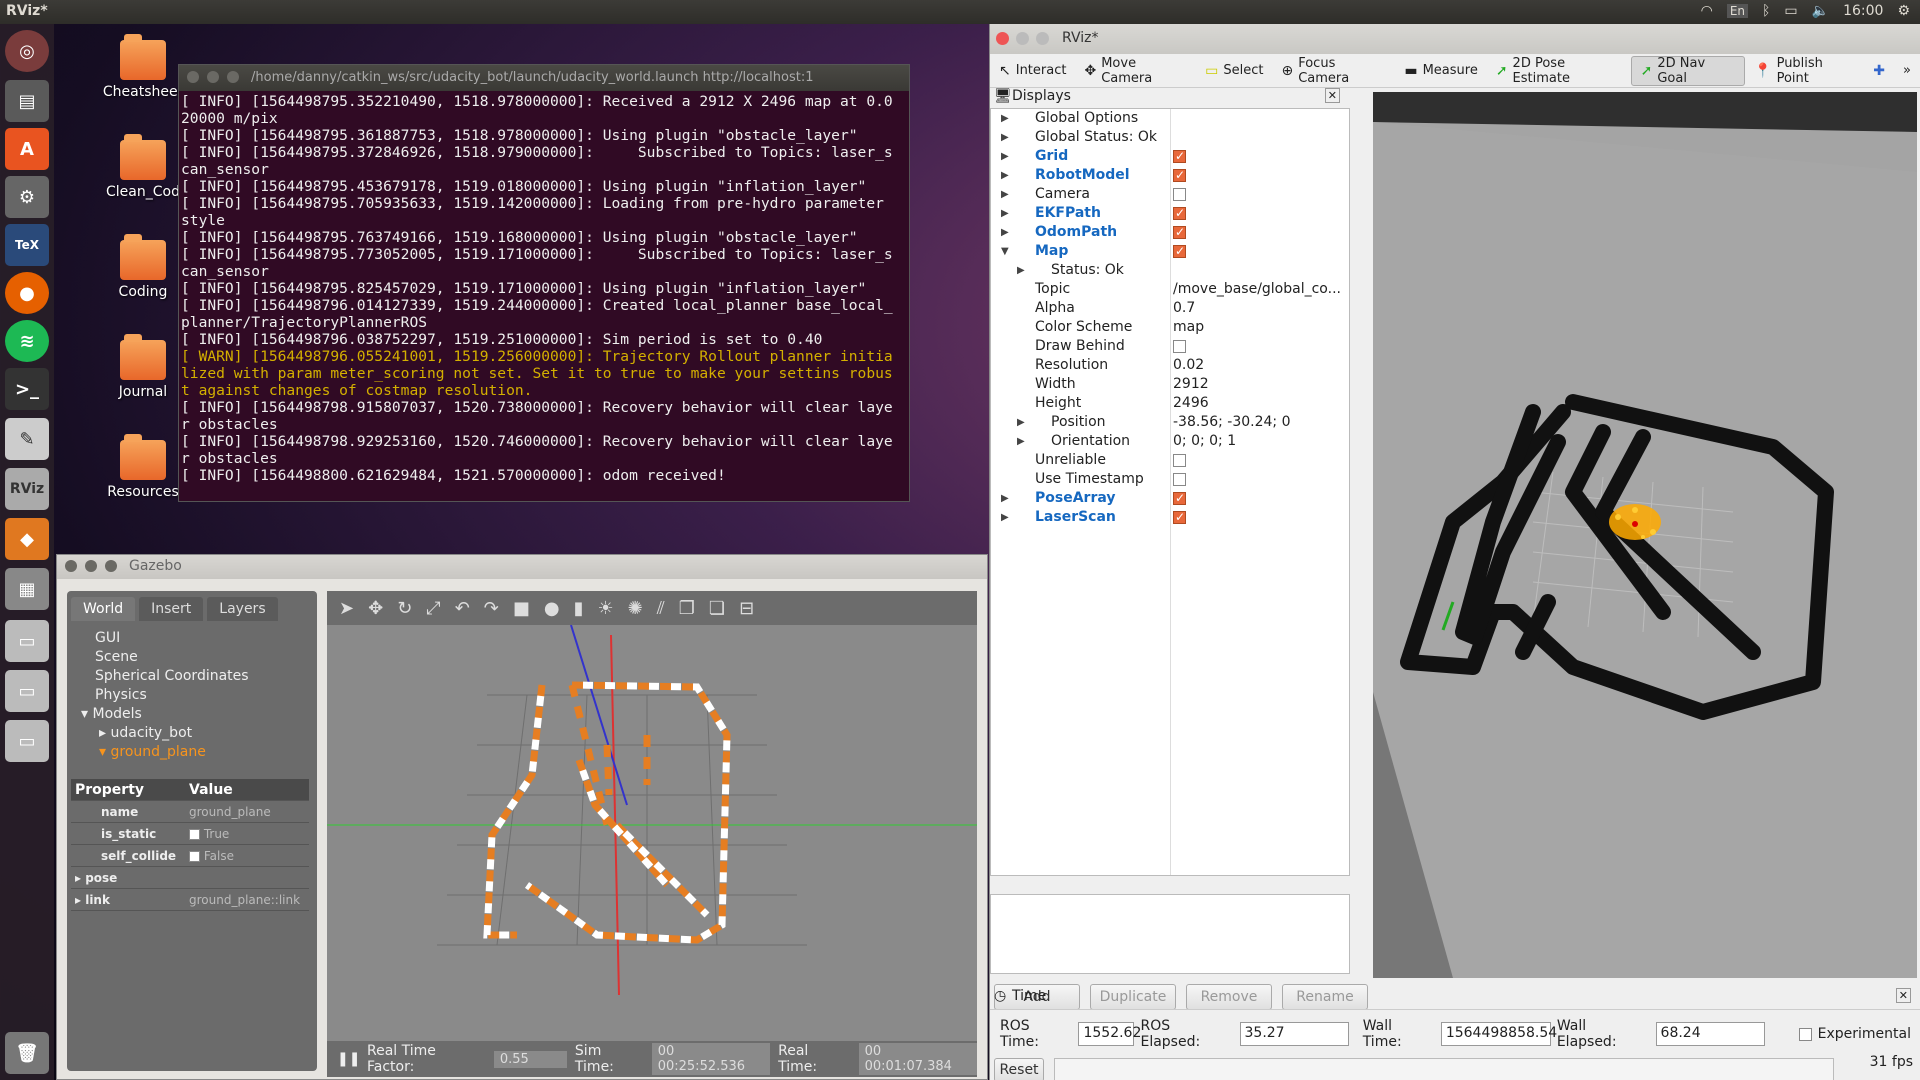 This screenshot has width=1920, height=1080. What do you see at coordinates (27, 149) in the screenshot?
I see `software-center-icon: A` at bounding box center [27, 149].